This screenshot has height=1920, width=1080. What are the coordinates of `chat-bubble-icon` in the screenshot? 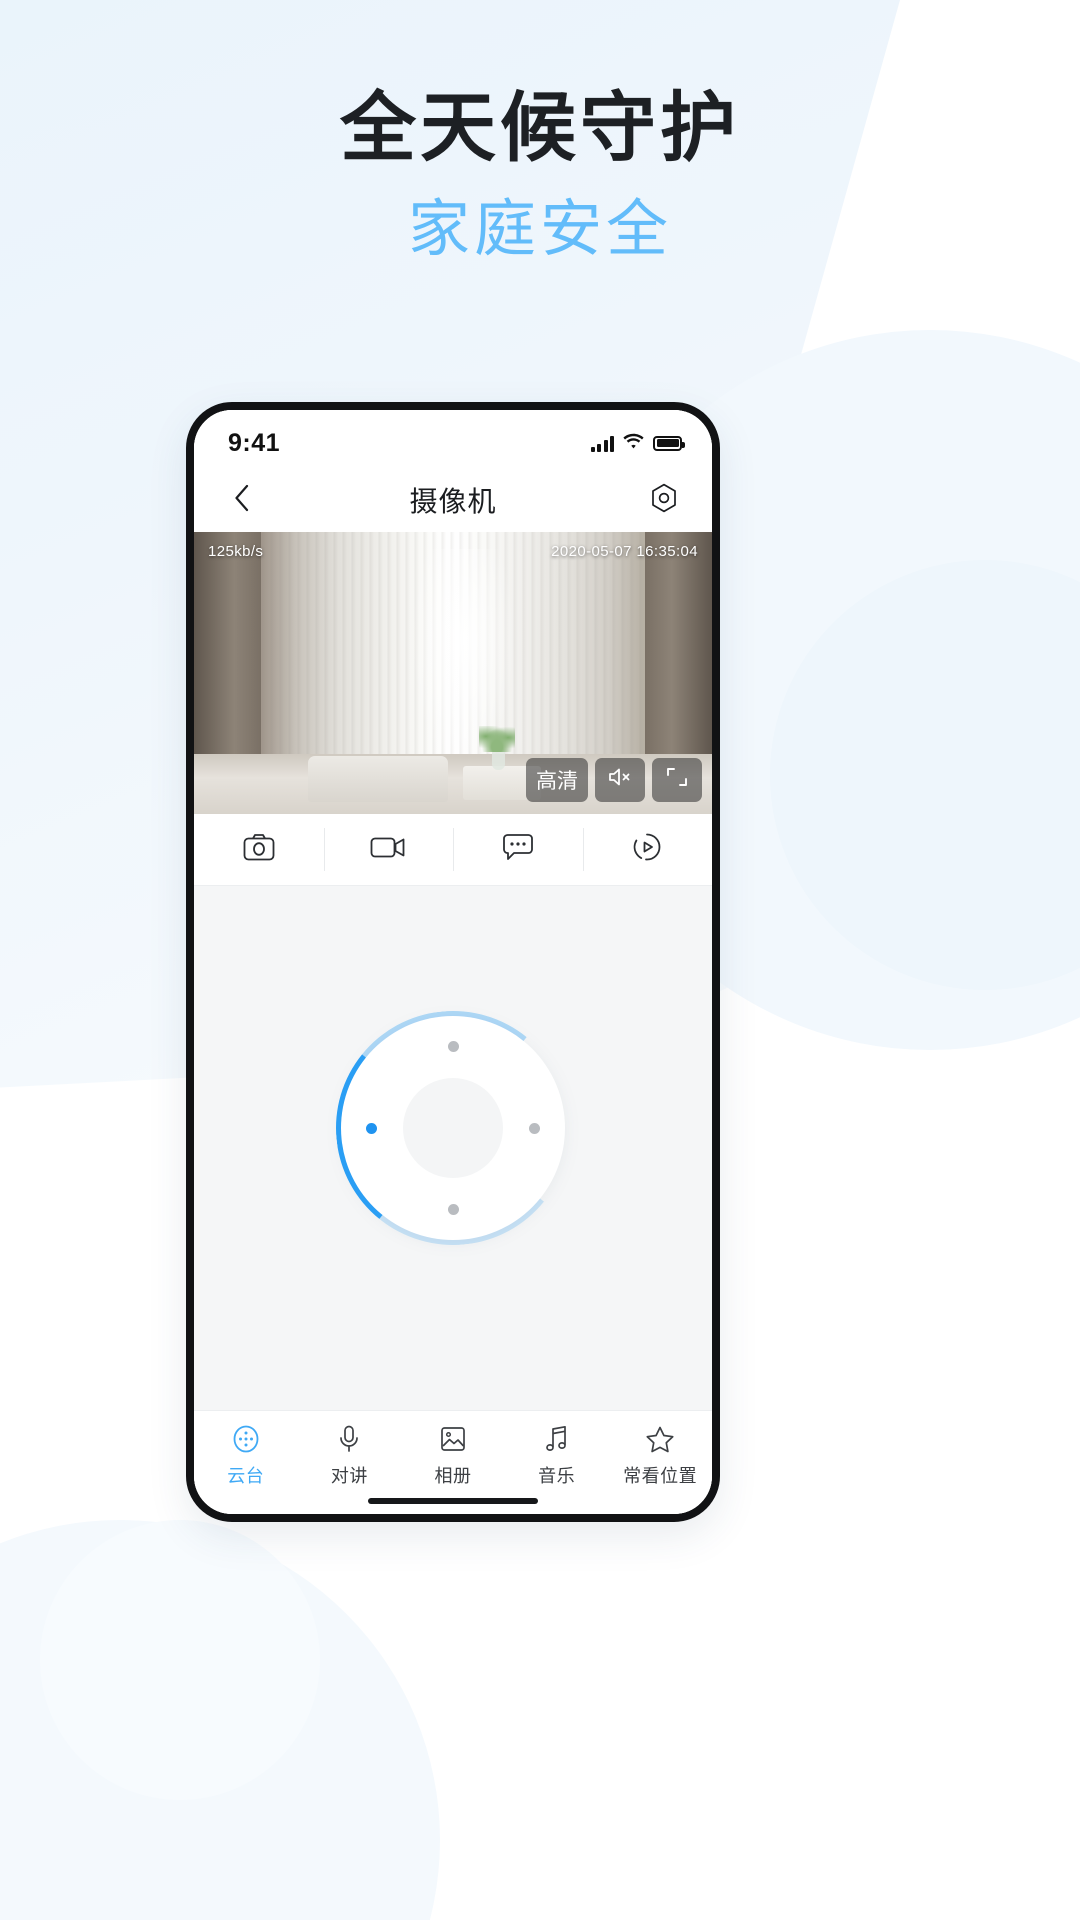 It's located at (518, 849).